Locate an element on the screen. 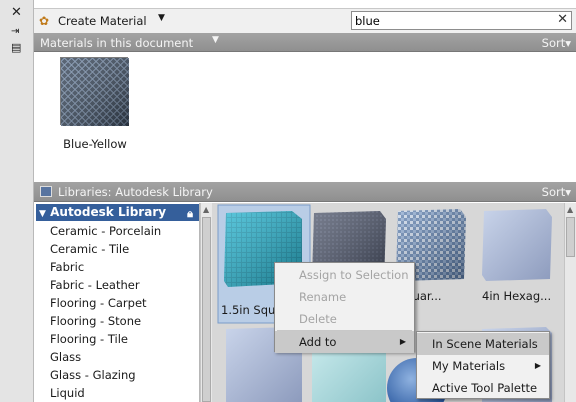  auto-hide-icon: ⇥ is located at coordinates (15, 32).